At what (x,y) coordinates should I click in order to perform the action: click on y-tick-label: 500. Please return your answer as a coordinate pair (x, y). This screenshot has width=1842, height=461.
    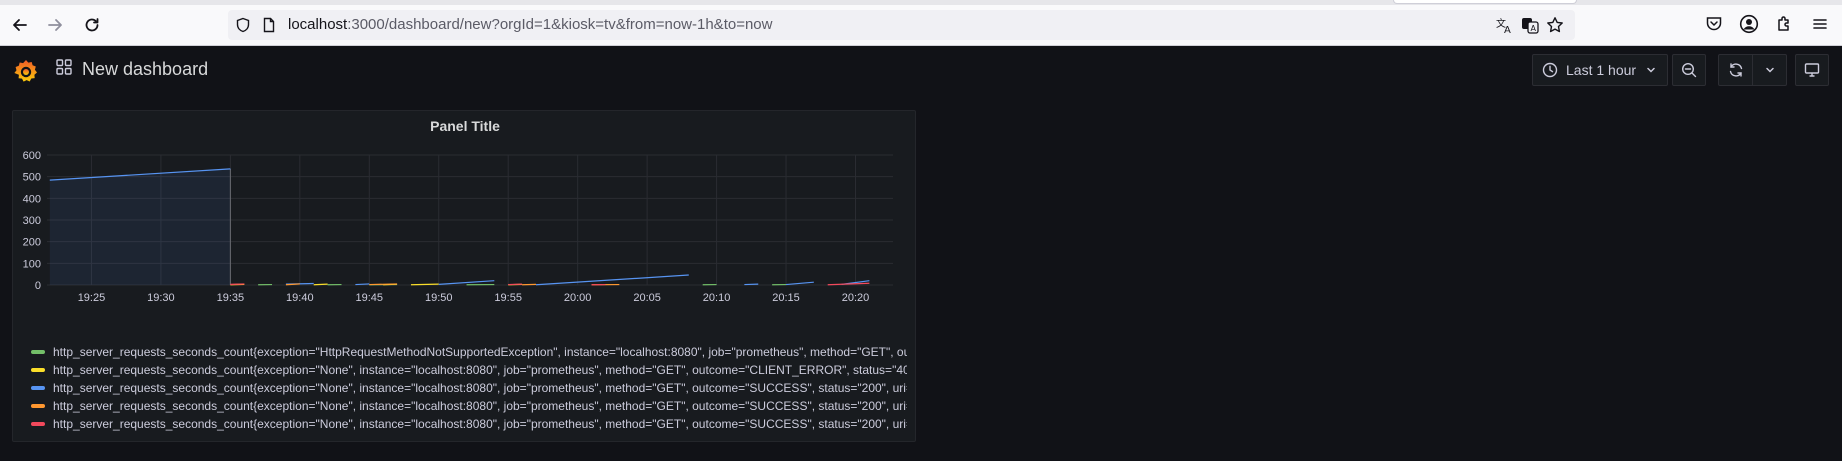
    Looking at the image, I should click on (32, 178).